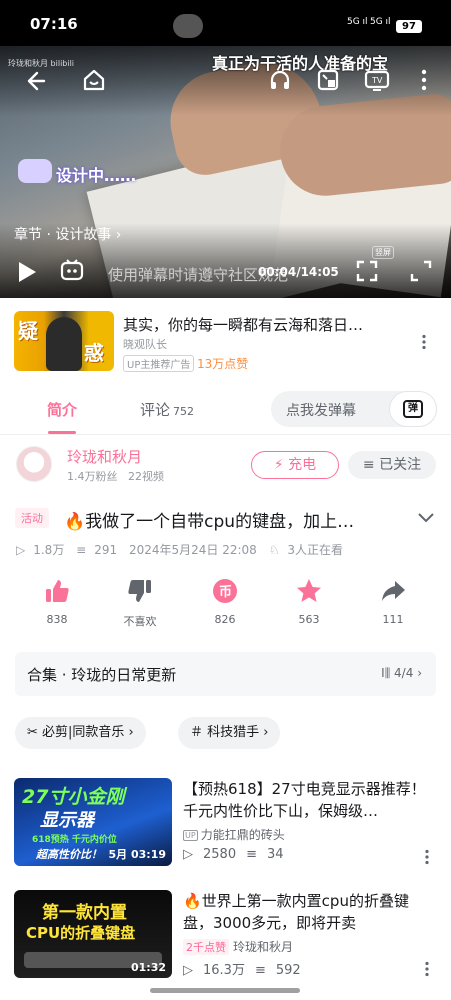  I want to click on video-watermark: 玲珑和秋月 bilibili, so click(41, 63).